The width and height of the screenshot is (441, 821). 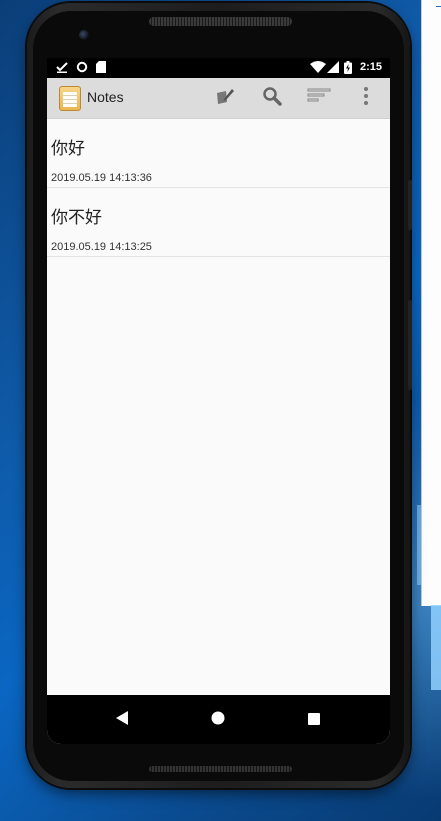 I want to click on power-button, so click(x=410, y=205).